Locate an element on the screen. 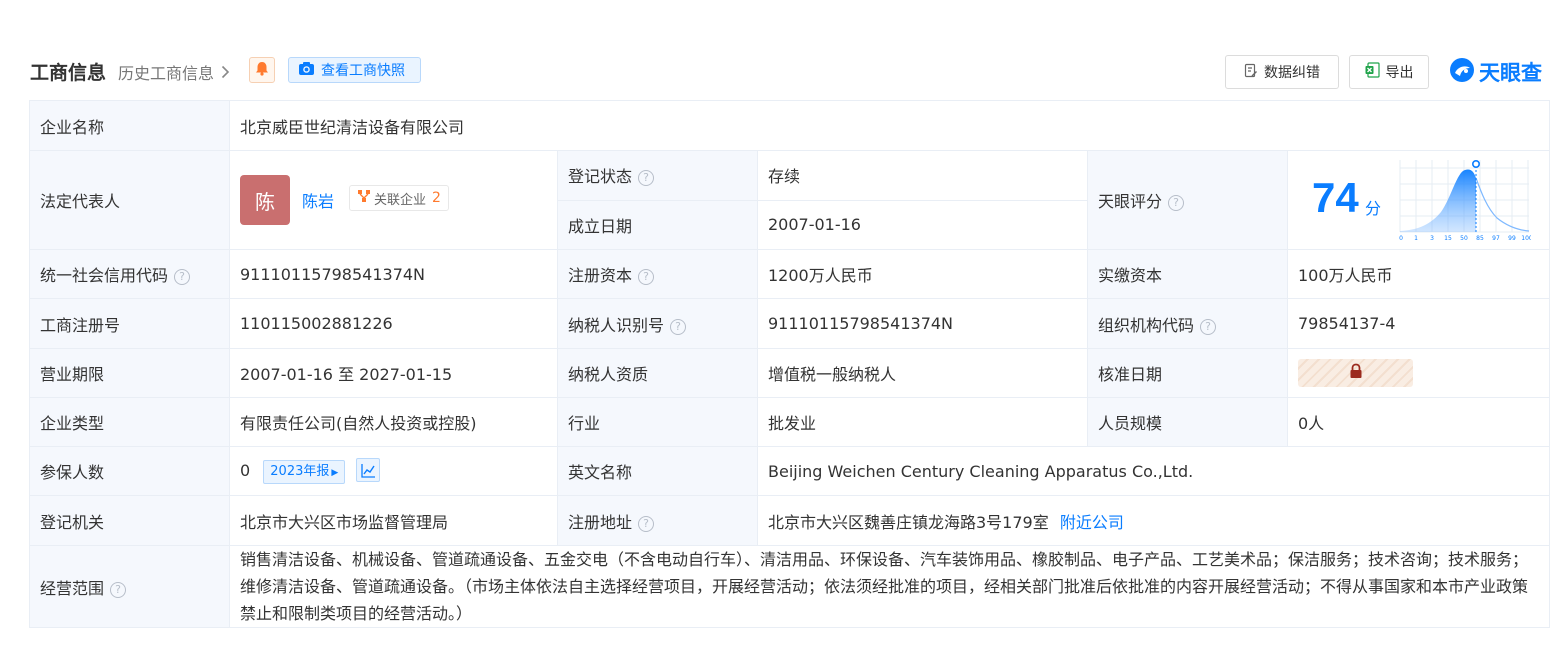  approve-date-label: 核准日期 is located at coordinates (1187, 373).